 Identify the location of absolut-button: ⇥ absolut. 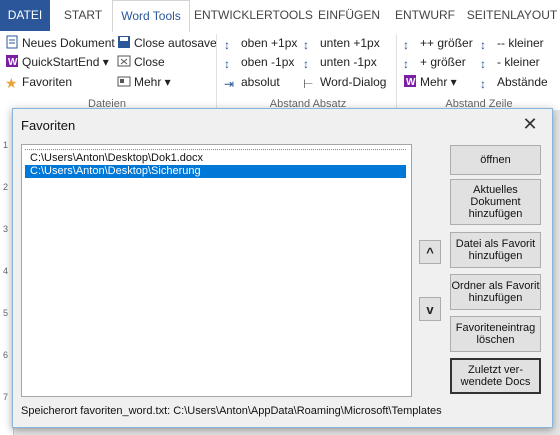
(252, 82).